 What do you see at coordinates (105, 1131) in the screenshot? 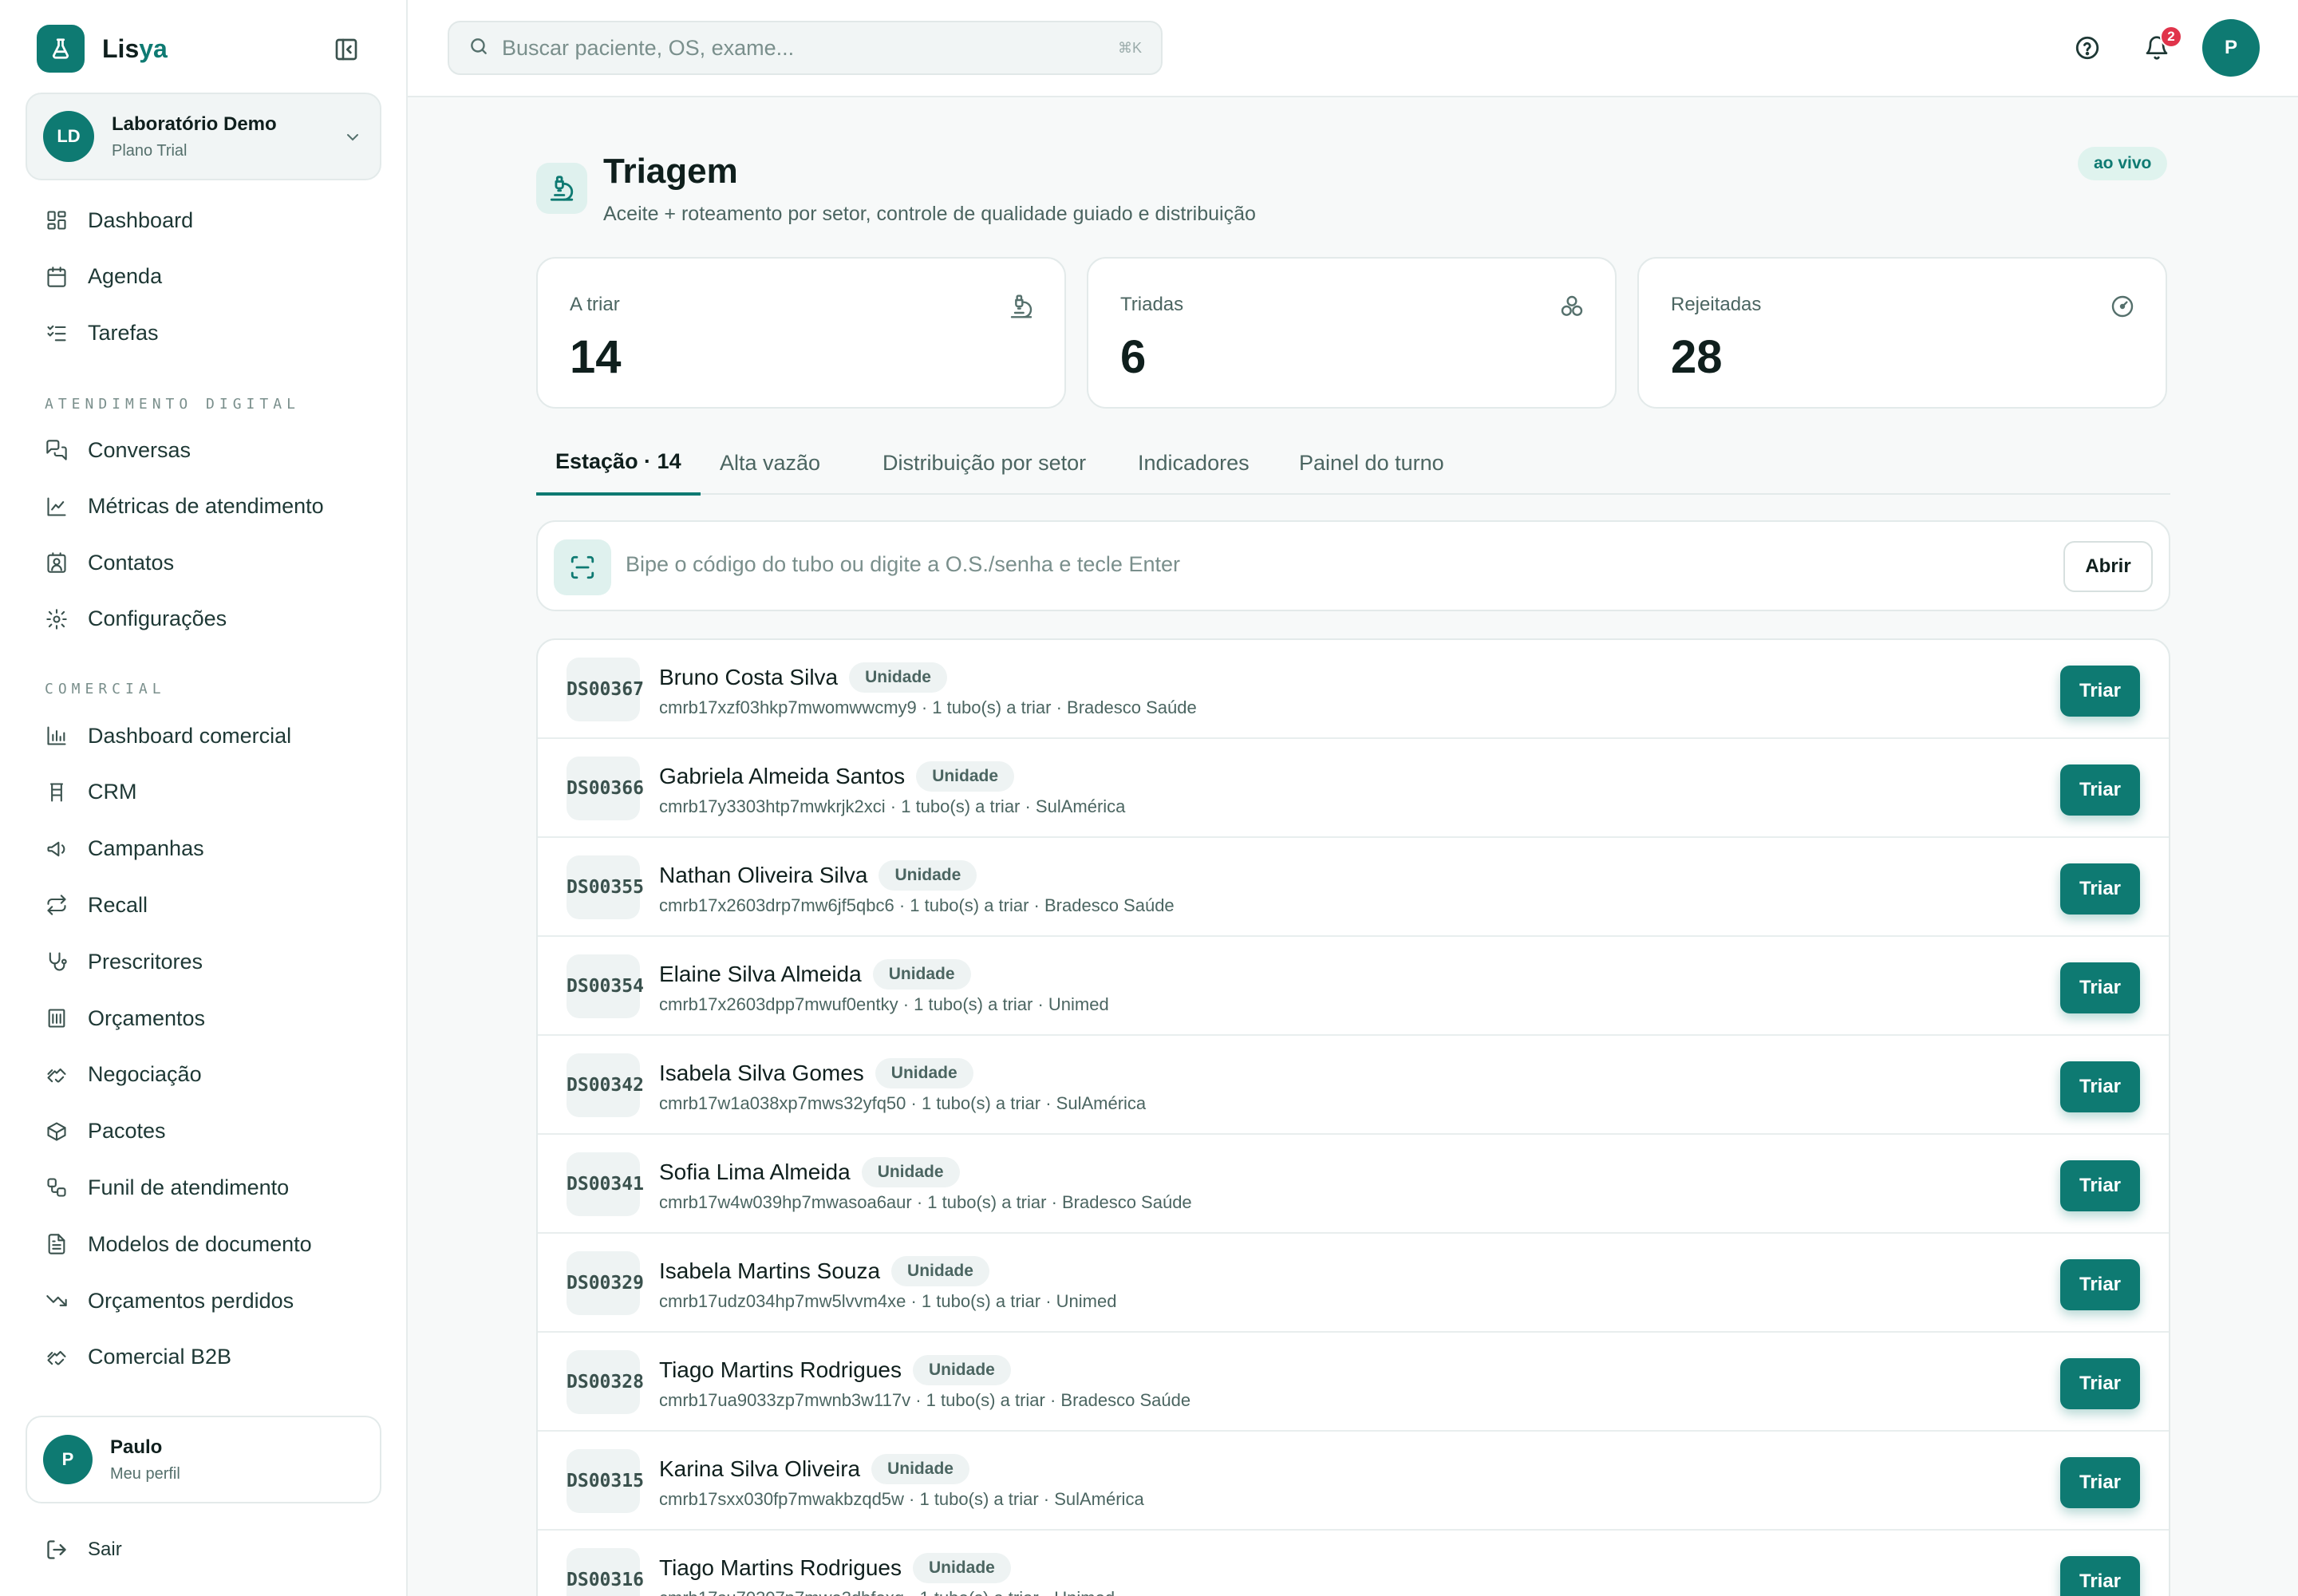
I see `sidebar-item-pacotes: Pacotes` at bounding box center [105, 1131].